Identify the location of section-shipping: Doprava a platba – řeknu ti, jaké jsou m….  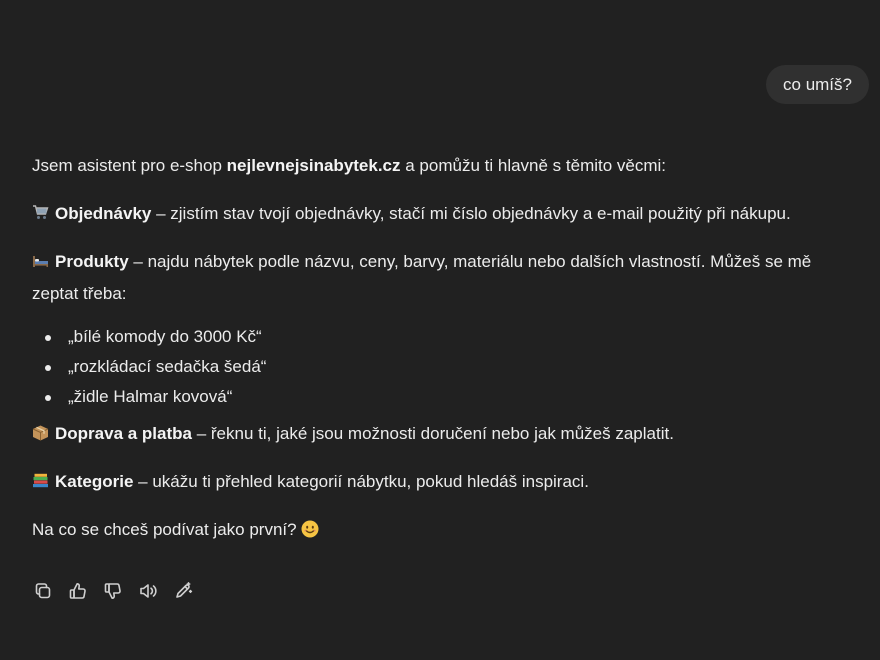
(442, 434).